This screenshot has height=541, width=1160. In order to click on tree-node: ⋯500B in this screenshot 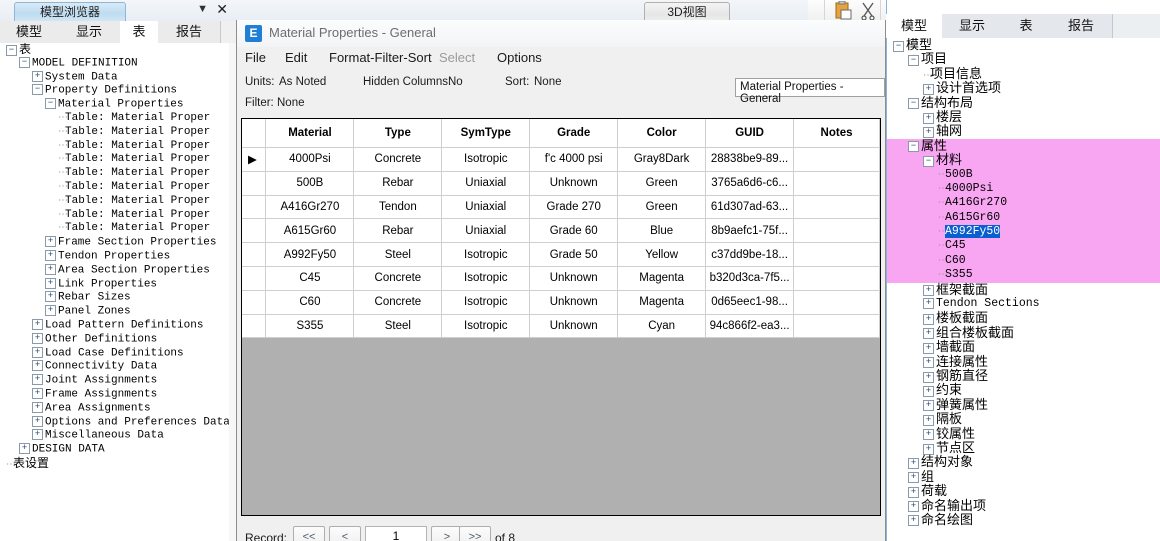, I will do `click(1023, 174)`.